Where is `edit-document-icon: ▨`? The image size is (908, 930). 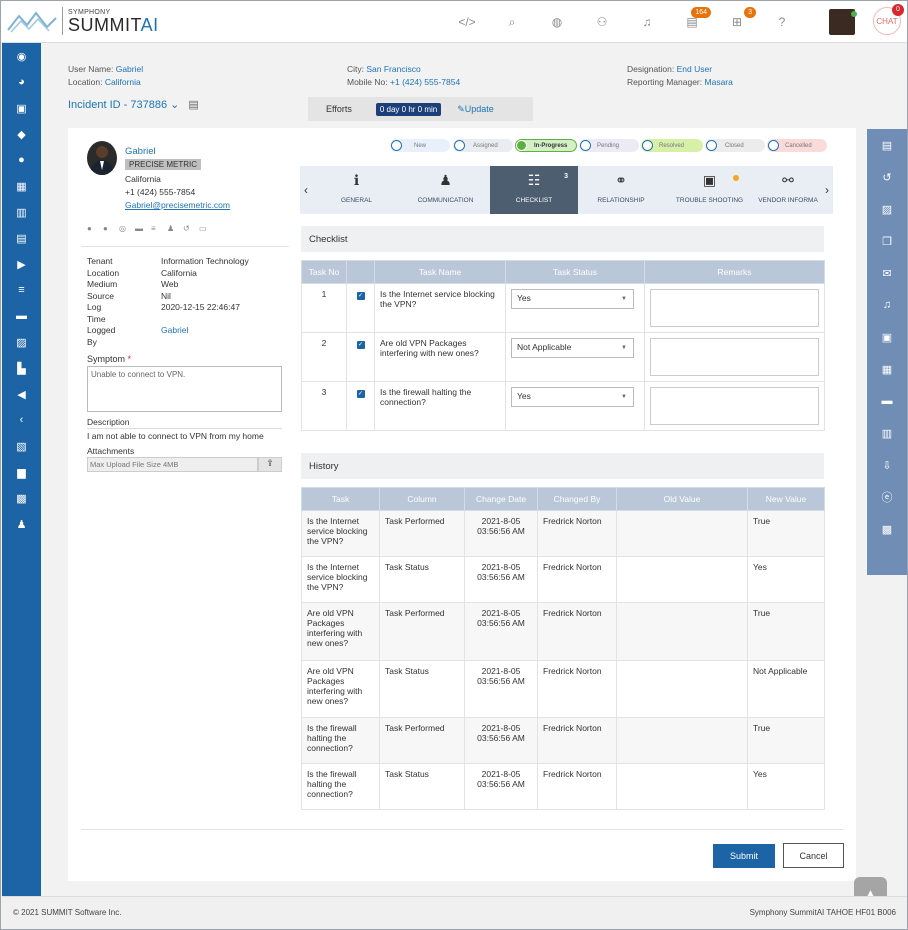
edit-document-icon: ▨ is located at coordinates (21, 342).